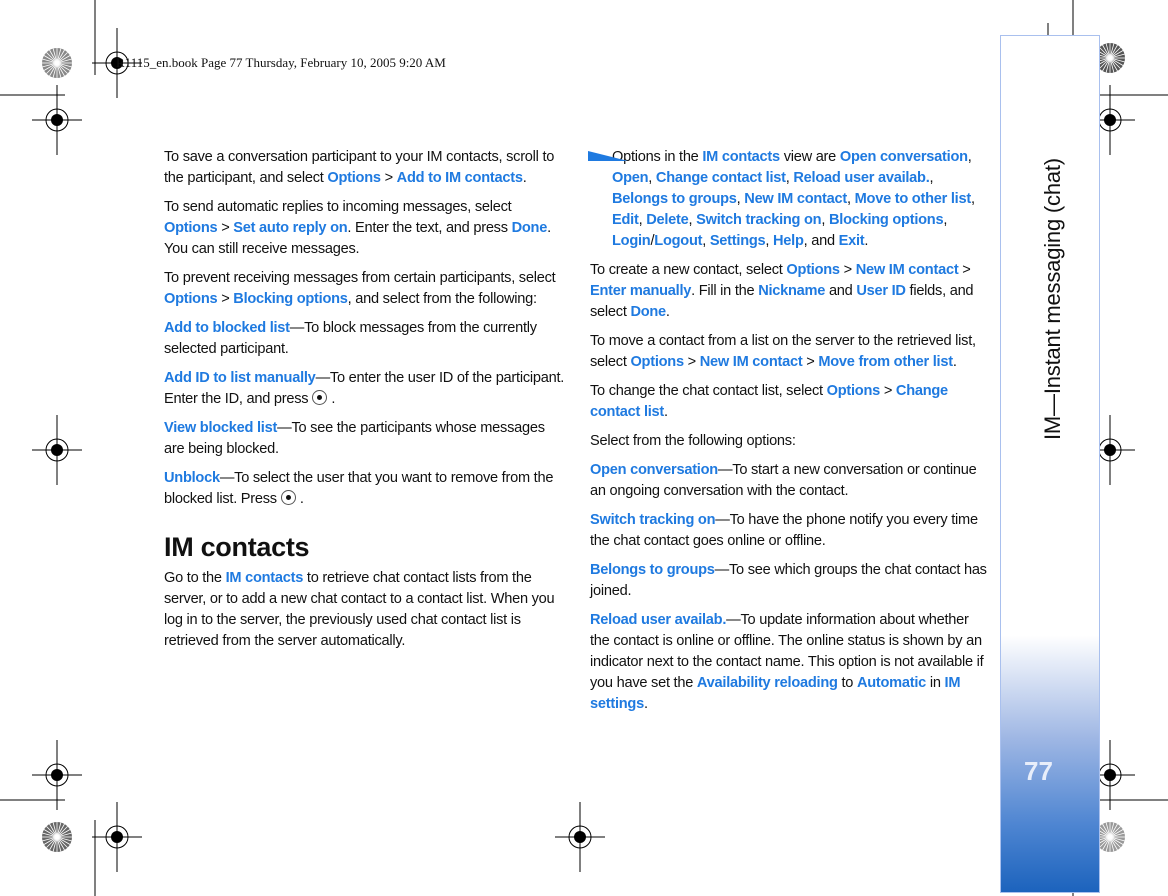  I want to click on text-run: To create a new contact, select, so click(688, 270).